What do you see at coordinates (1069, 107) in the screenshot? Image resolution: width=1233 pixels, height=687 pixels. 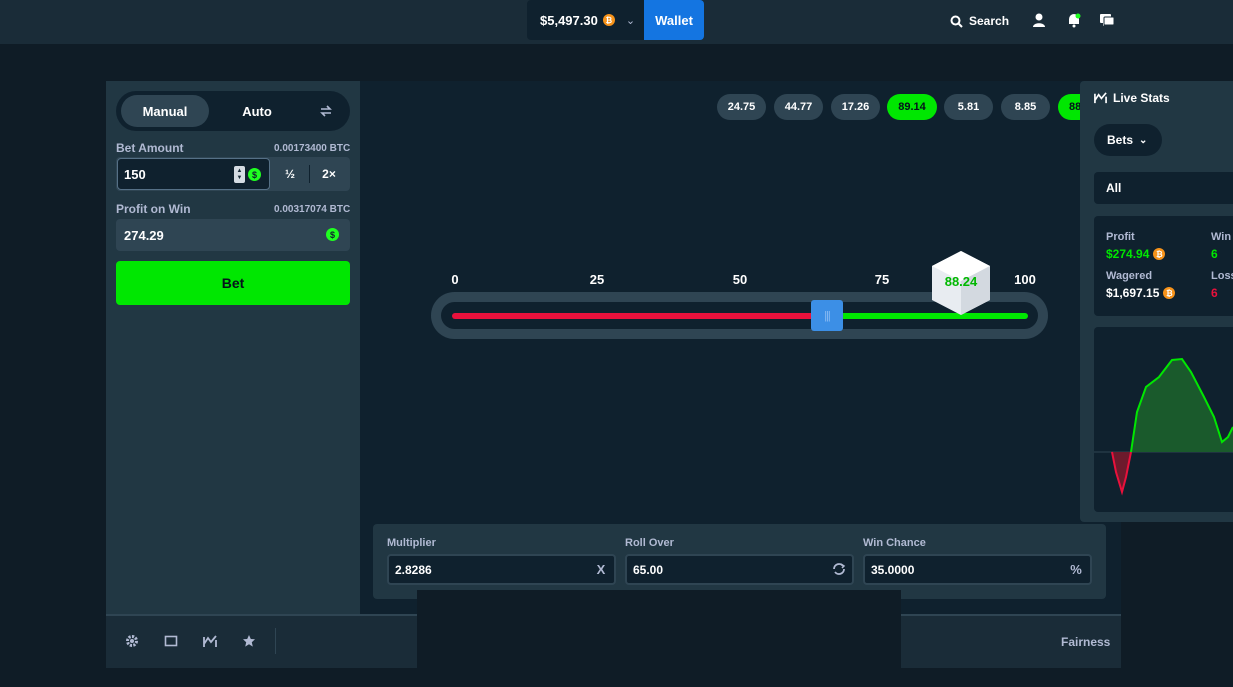 I see `result-pill-win: 88` at bounding box center [1069, 107].